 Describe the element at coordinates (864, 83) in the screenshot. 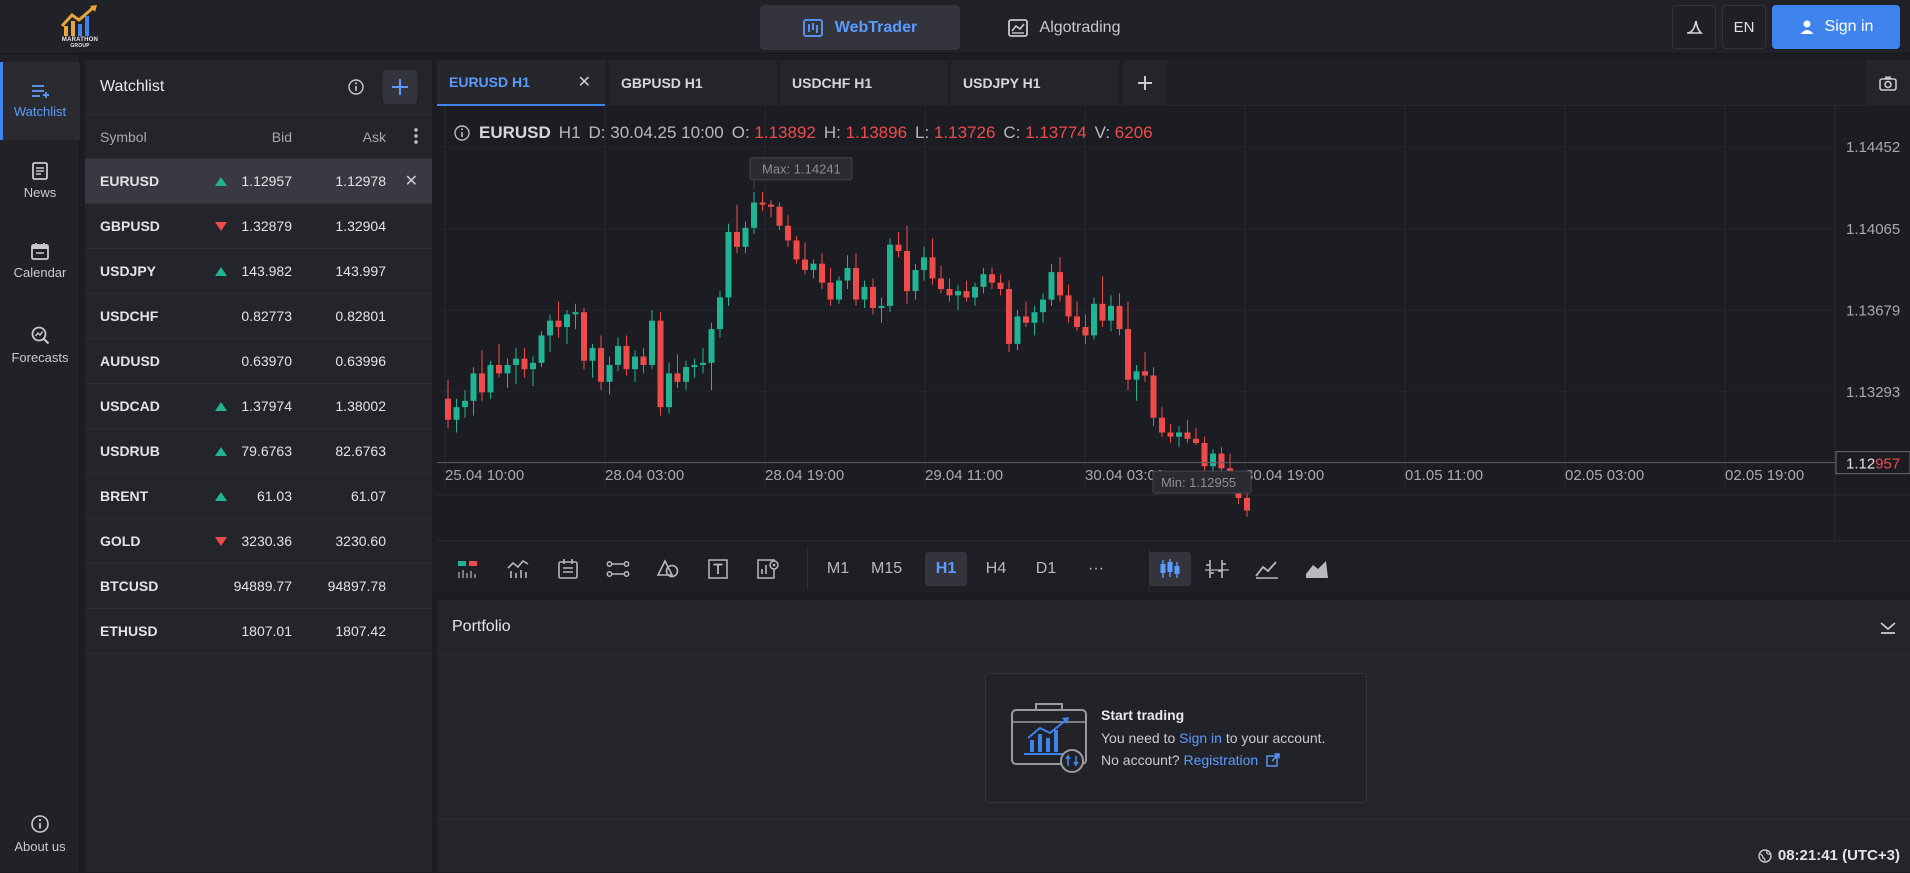

I see `chart-tab-usdchf: USDCHF H1` at that location.